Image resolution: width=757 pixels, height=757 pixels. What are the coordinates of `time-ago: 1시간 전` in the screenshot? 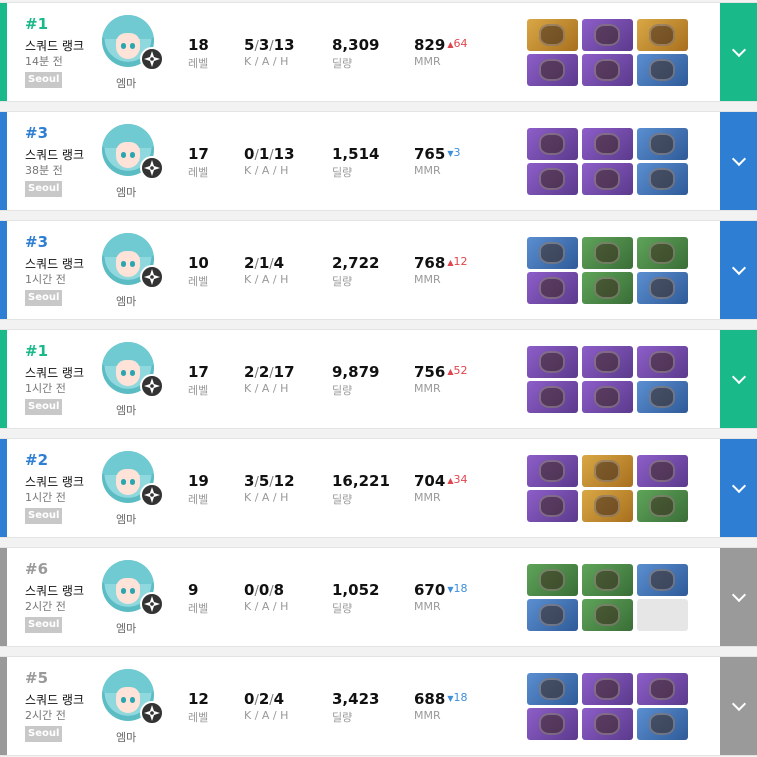 It's located at (45, 497).